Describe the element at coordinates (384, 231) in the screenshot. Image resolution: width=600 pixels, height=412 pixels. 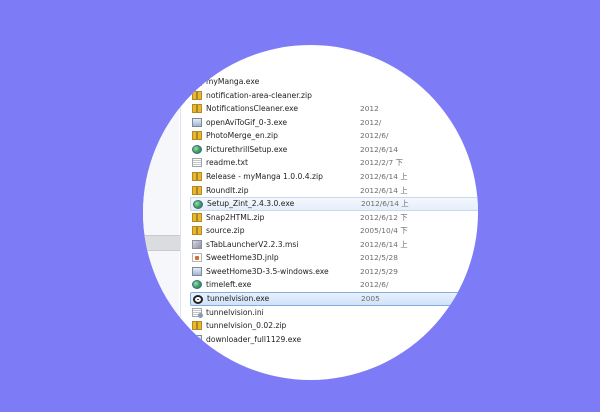
I see `file-date-modified: 2005/10/4 下` at that location.